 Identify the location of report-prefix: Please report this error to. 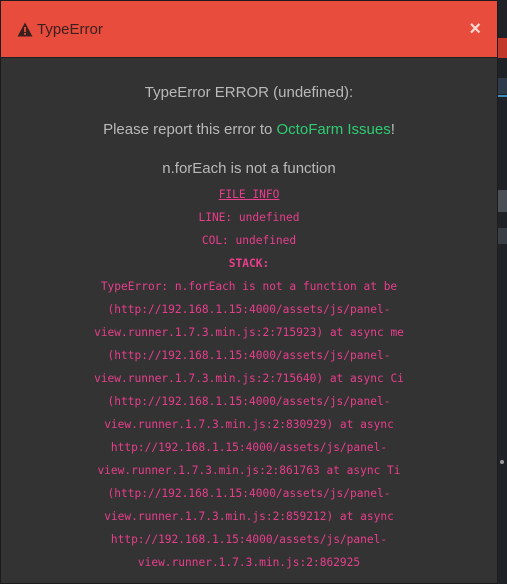
(190, 129).